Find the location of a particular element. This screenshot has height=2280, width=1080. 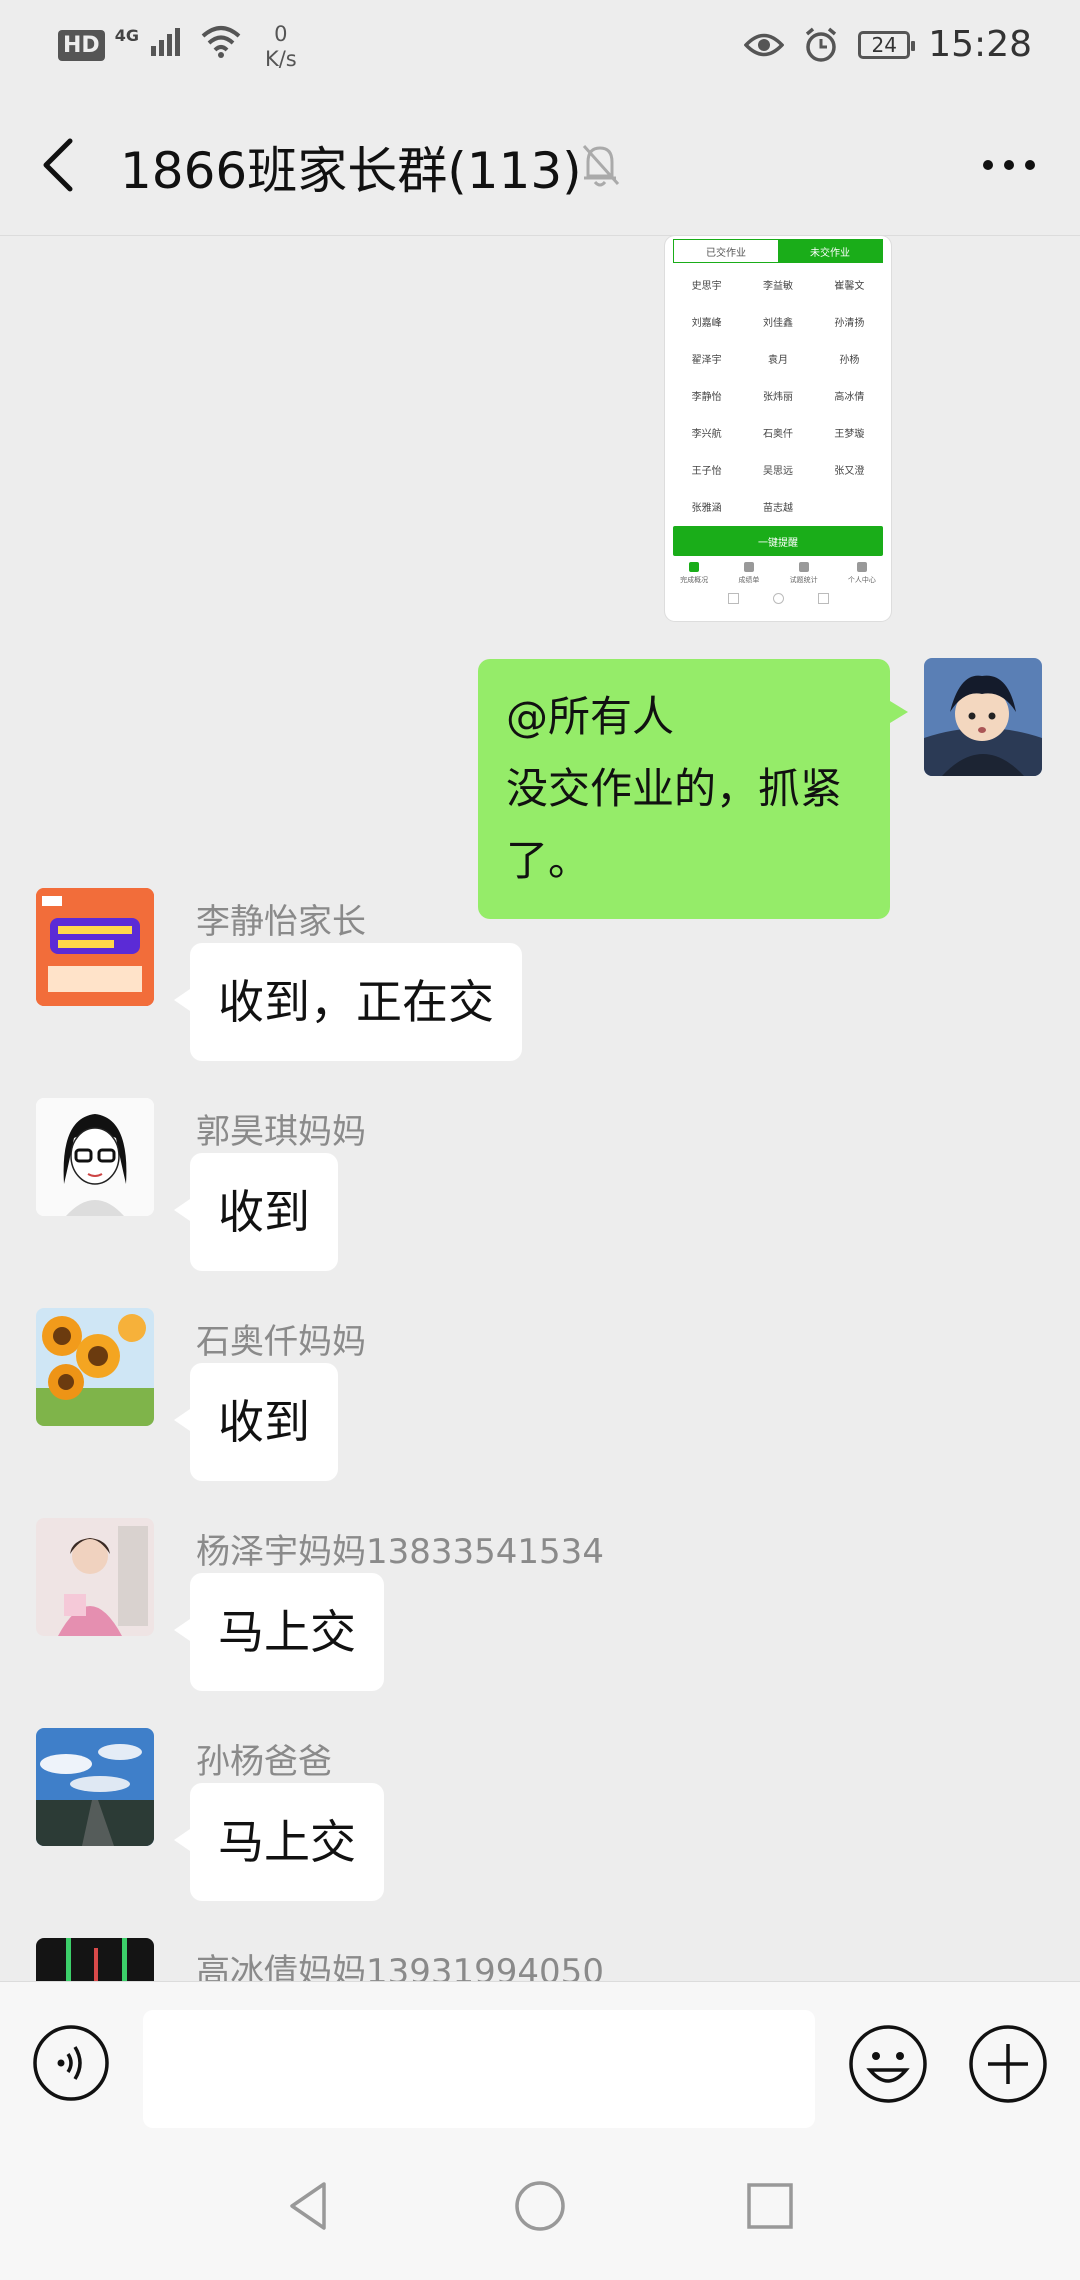

network-type: 4G is located at coordinates (126, 35).